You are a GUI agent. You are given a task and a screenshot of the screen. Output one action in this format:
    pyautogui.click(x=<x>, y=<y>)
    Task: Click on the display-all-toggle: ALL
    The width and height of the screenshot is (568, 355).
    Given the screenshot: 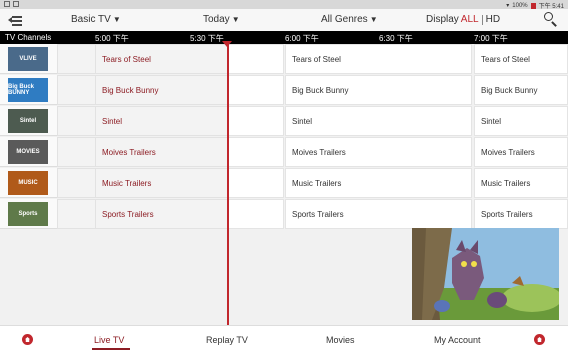 What is the action you would take?
    pyautogui.click(x=470, y=19)
    